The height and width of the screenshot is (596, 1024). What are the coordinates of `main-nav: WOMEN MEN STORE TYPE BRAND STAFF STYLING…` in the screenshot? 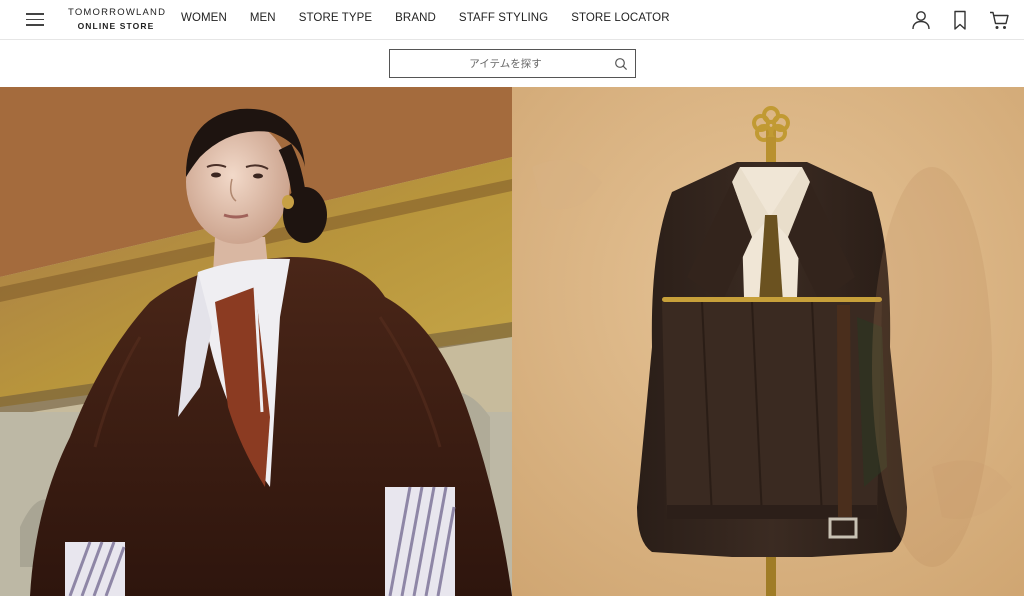 It's located at (437, 18).